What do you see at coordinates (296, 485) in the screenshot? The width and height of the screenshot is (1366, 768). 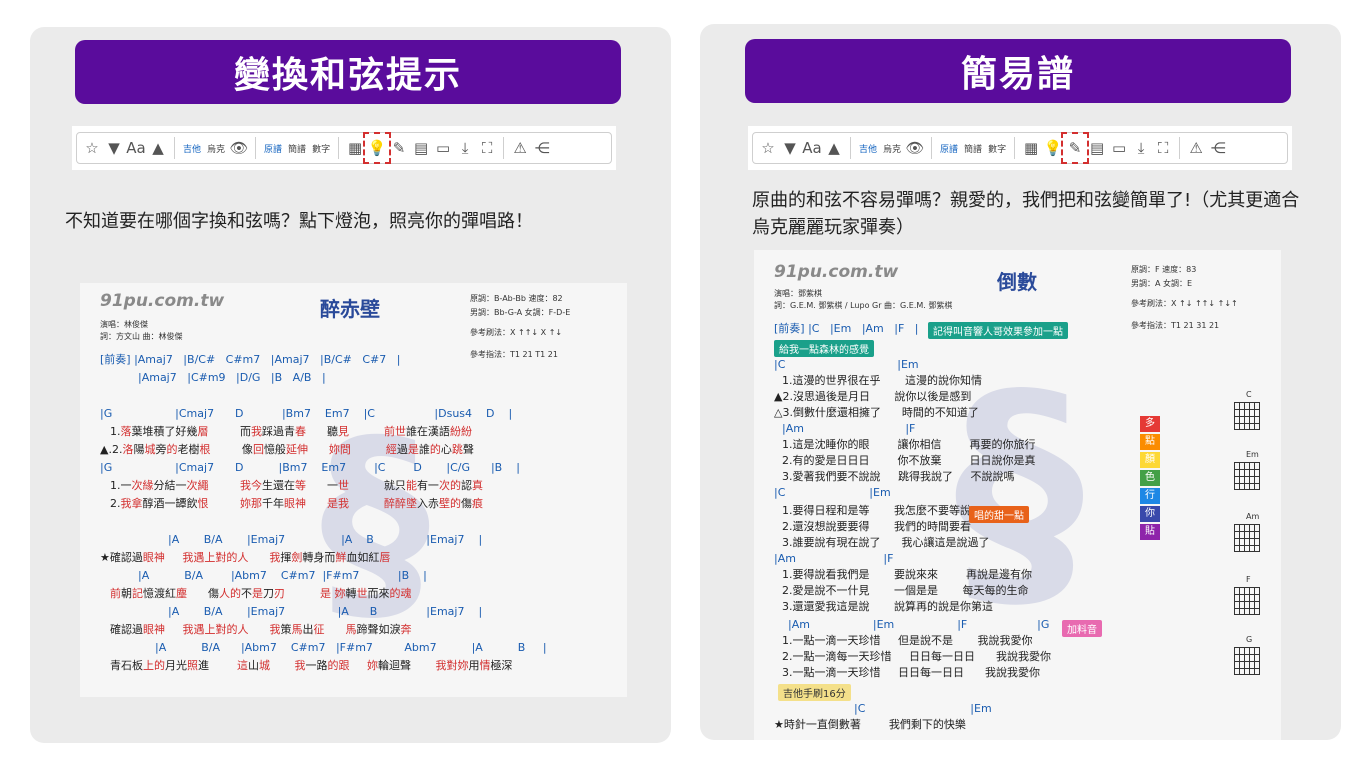 I see `lyric-line: 1.一次緣分結一次繩 我今生還在等 一世 就只能有一次的認真` at bounding box center [296, 485].